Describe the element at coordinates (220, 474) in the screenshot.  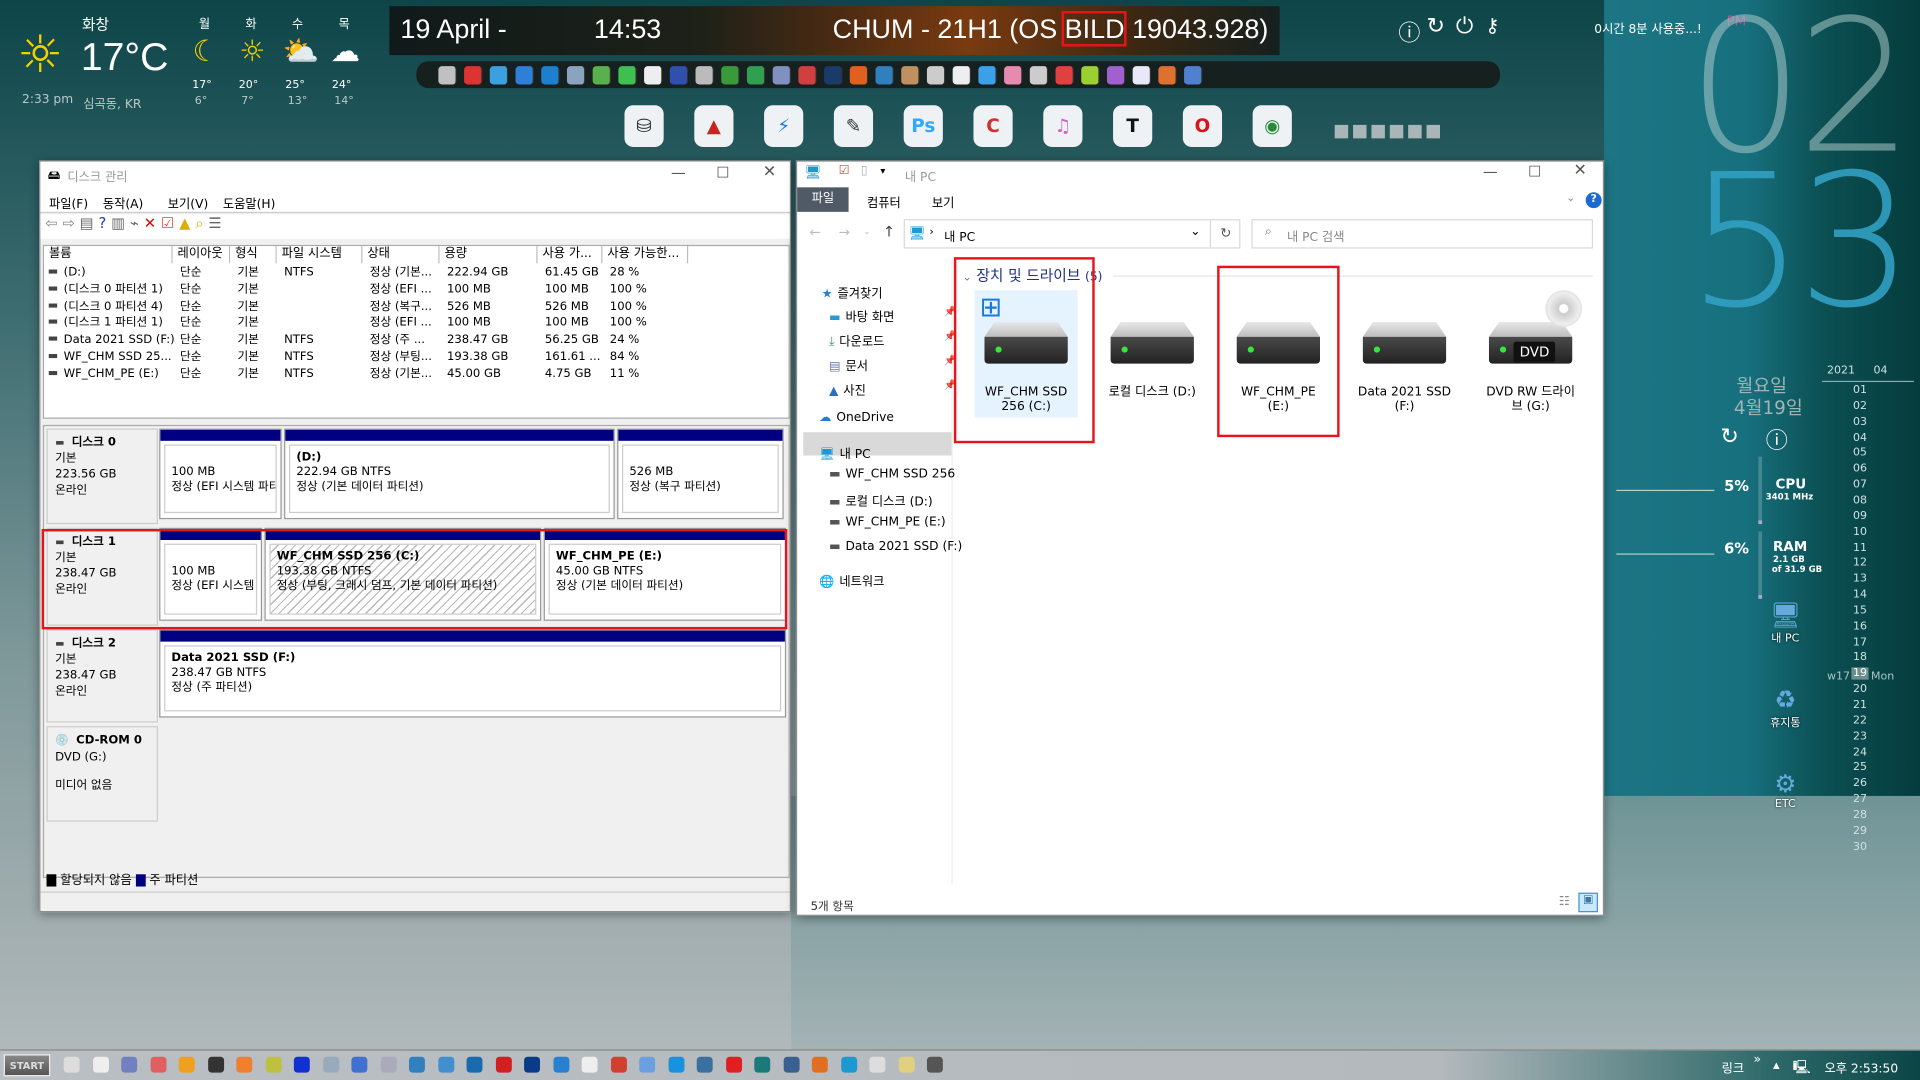
I see `partition: 100 MB 정상 (EFI 시스템 파티` at that location.